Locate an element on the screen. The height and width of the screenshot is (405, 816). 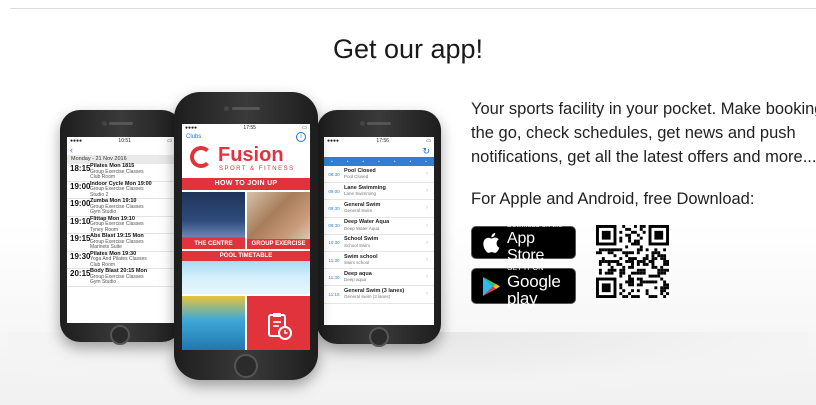
session-info: General Swim General Swim is located at coordinates (385, 208).